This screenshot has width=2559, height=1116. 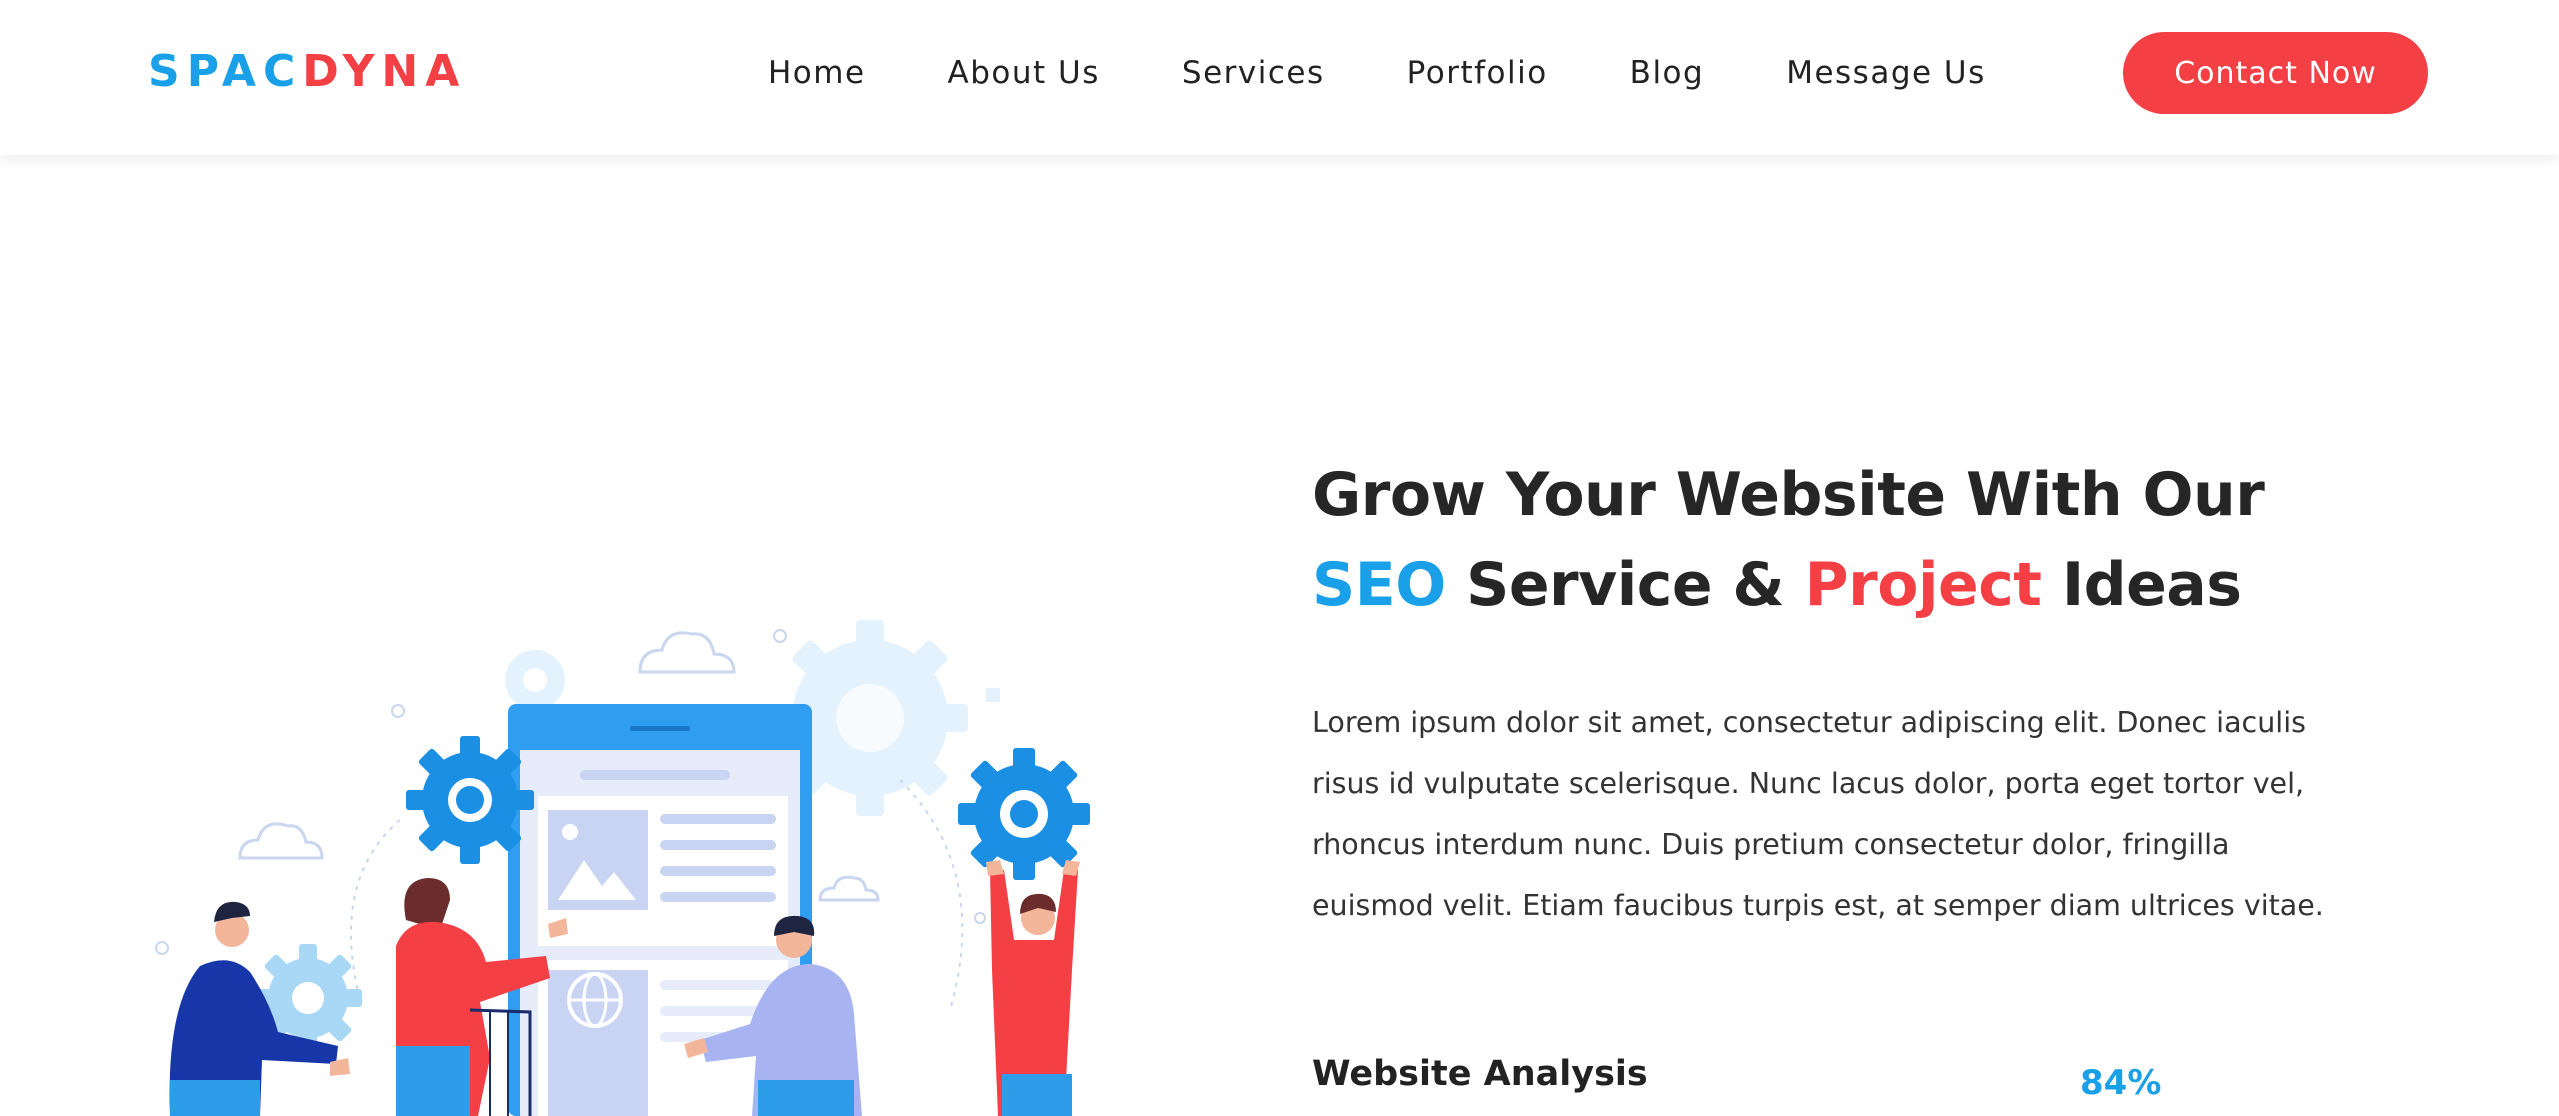 I want to click on hero-heading-line-1: Grow Your Website With Our, so click(x=1788, y=495).